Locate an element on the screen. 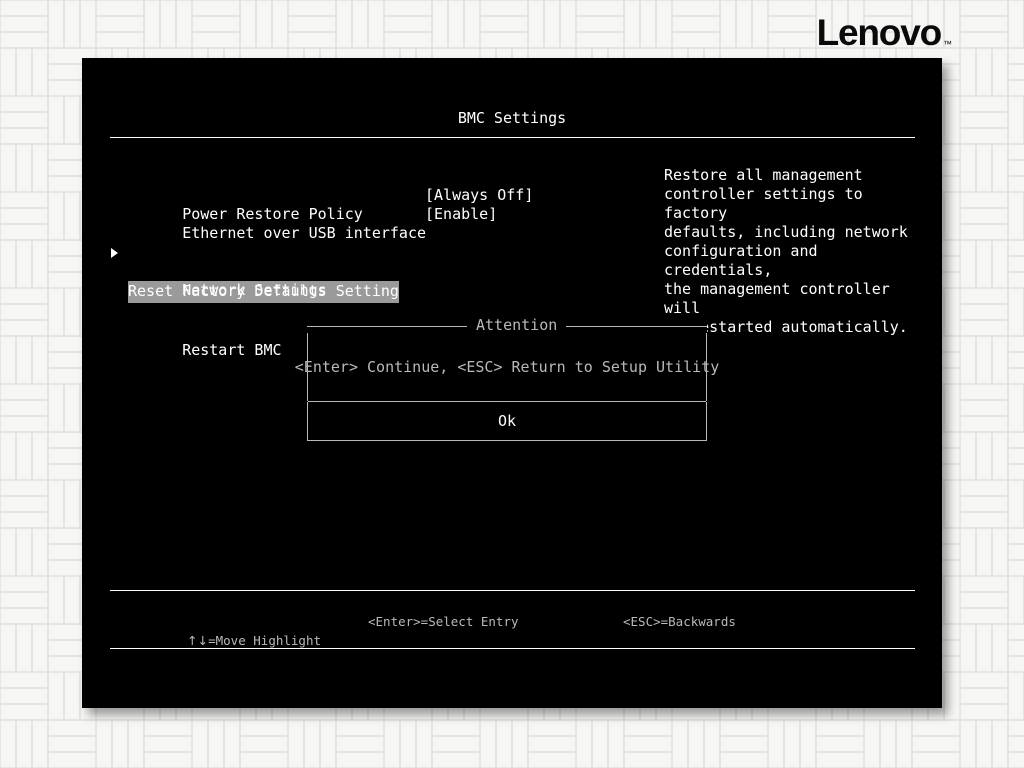 The width and height of the screenshot is (1024, 768). dialog-ok-button: Ok is located at coordinates (507, 421).